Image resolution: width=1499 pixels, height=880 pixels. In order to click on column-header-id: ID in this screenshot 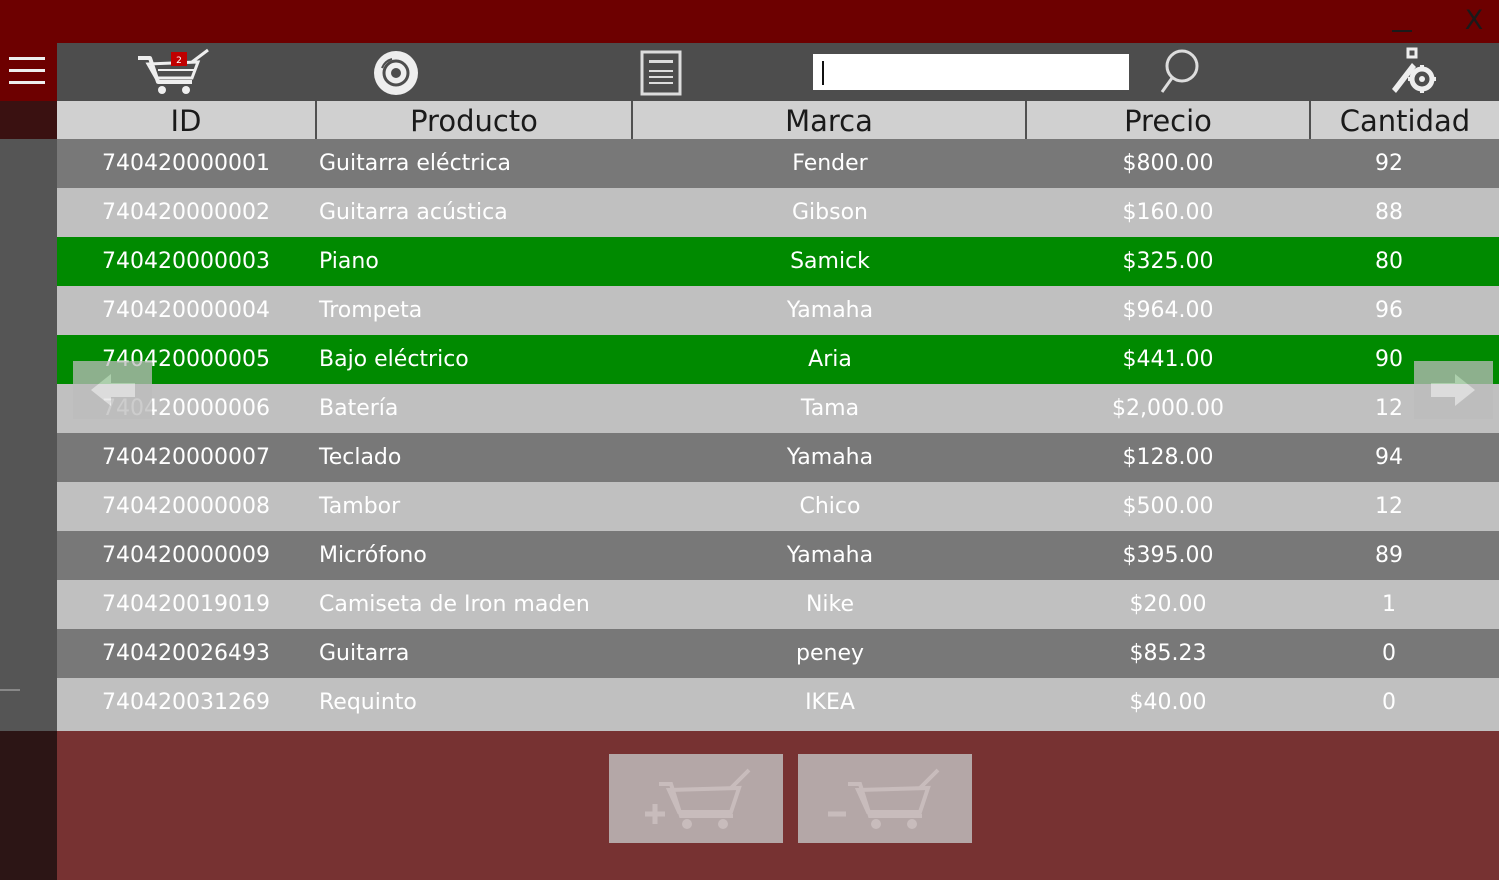, I will do `click(187, 120)`.